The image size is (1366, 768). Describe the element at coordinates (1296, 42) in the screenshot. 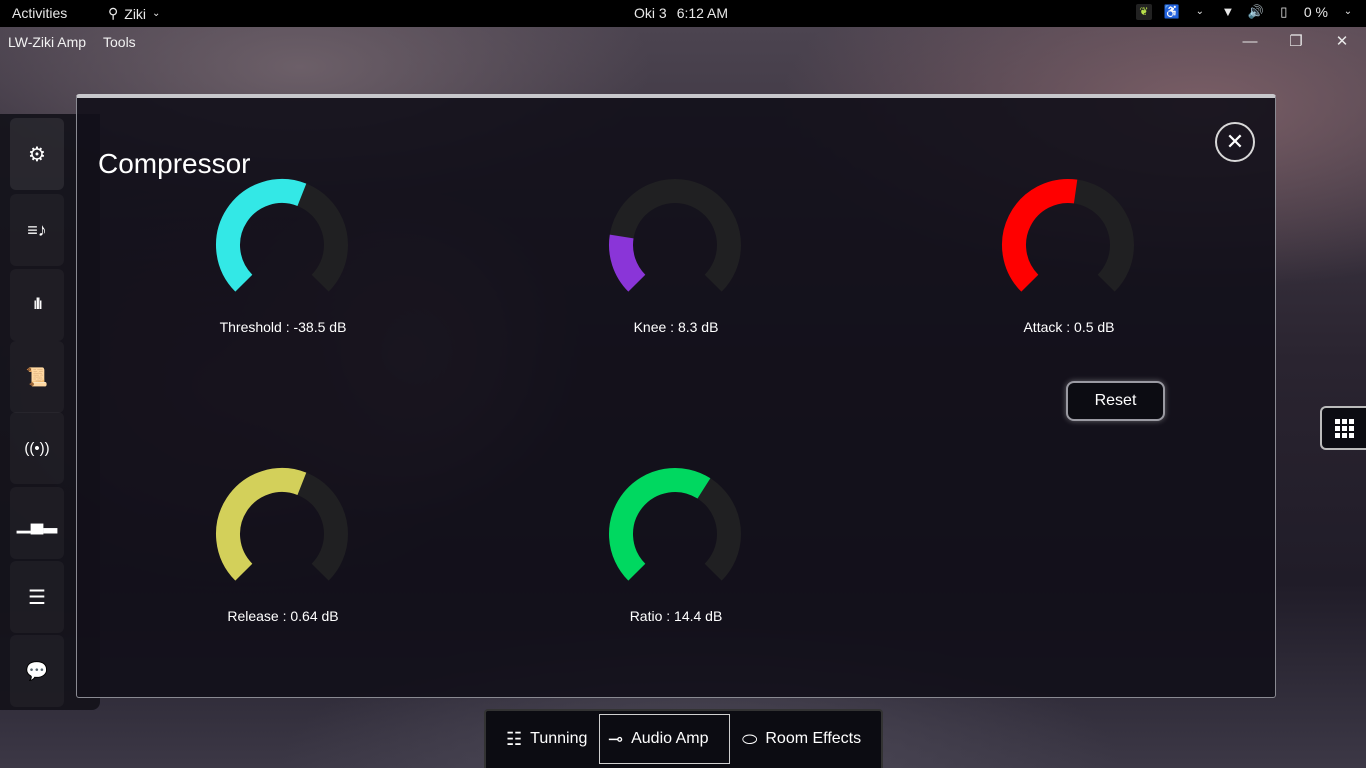

I see `maximize-icon: ❐` at that location.